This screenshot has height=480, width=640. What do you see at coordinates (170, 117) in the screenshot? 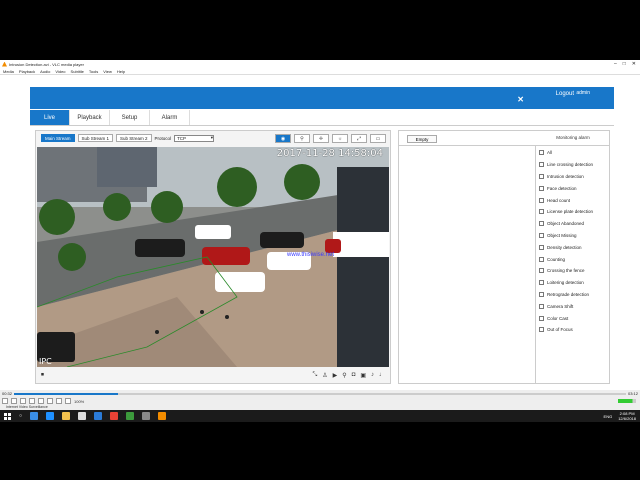
I see `tab-alarm: Alarm` at bounding box center [170, 117].